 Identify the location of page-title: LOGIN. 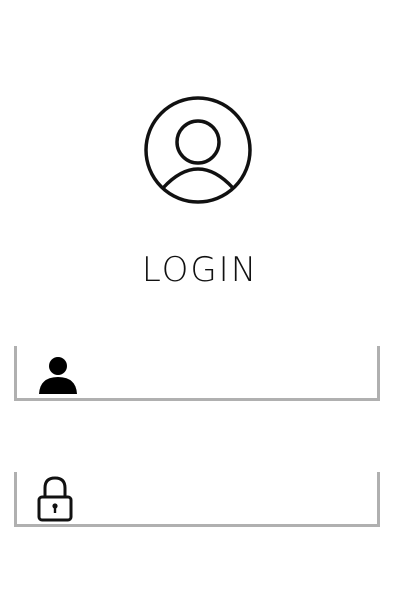
(200, 270).